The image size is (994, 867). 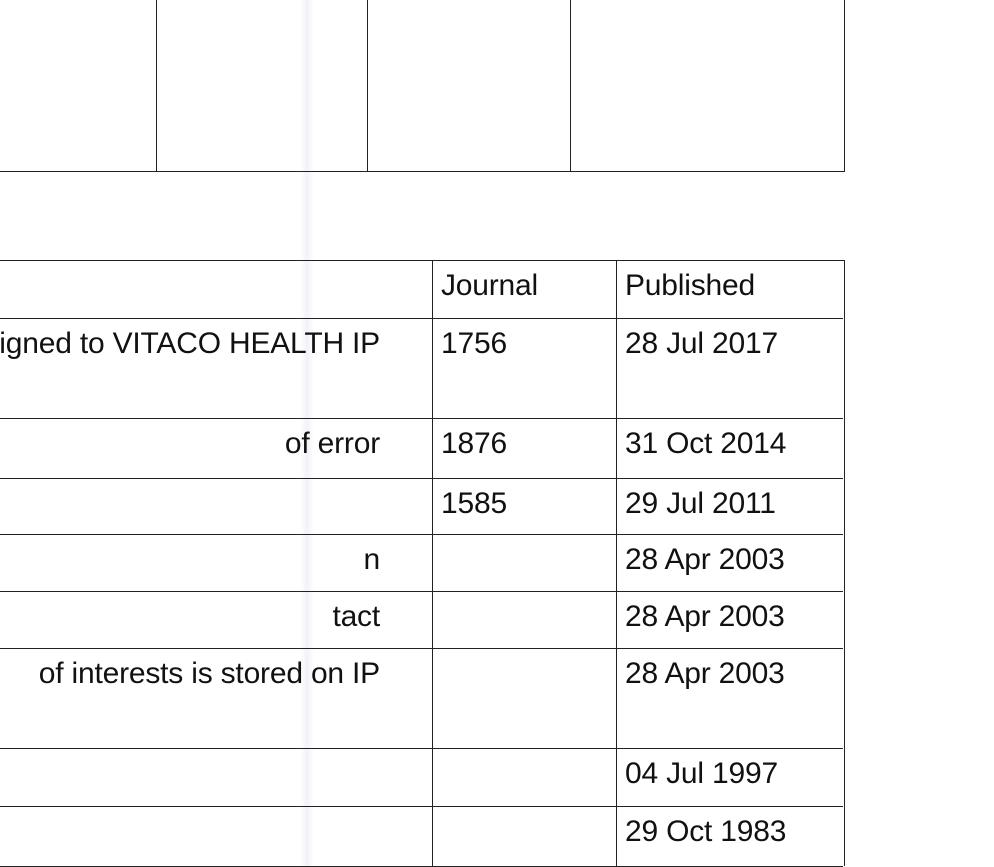 I want to click on table-row: 1585 29 Jul 2011, so click(x=421, y=507).